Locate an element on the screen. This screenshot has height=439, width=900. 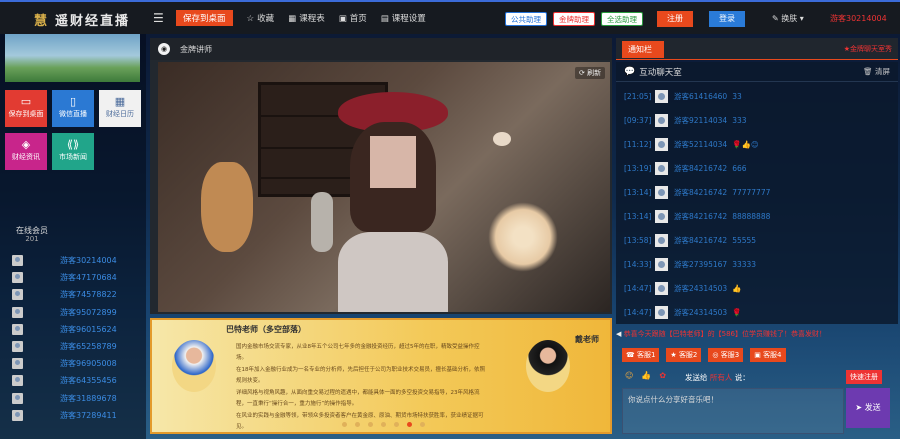
chat-message: [14:33] 游客27395167 33333 is located at coordinates (759, 264).